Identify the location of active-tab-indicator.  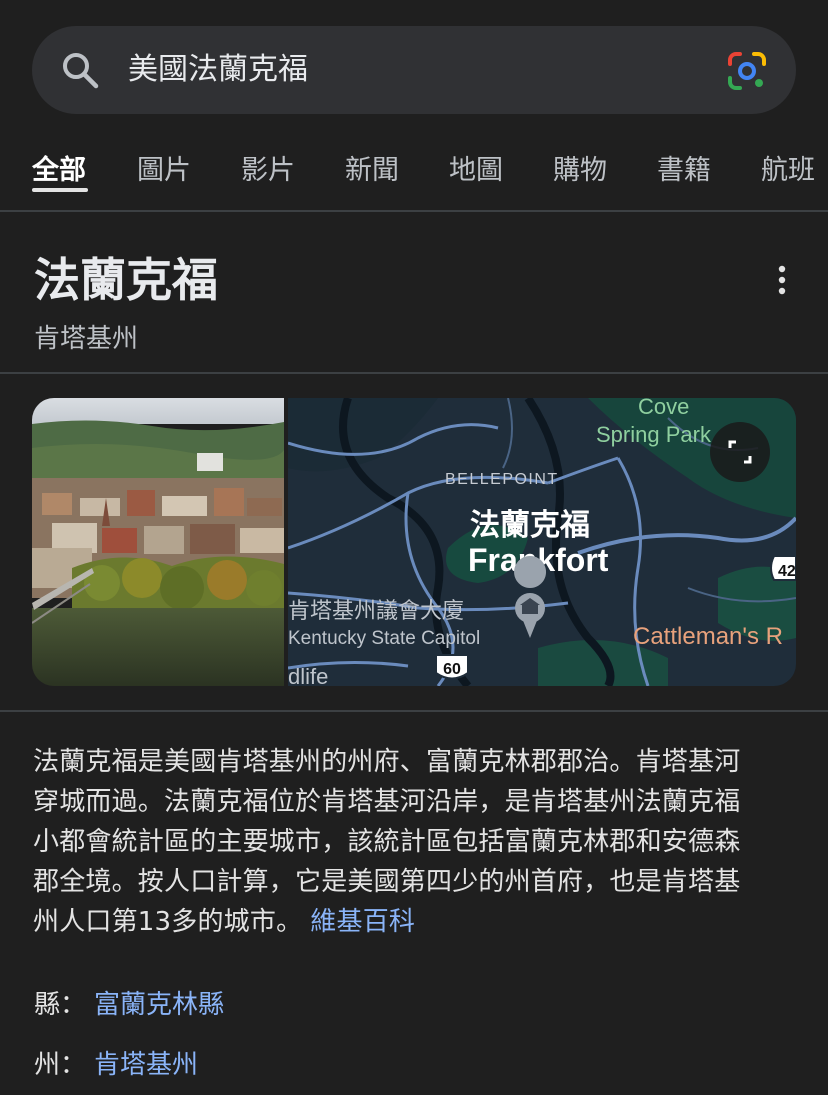
(60, 190).